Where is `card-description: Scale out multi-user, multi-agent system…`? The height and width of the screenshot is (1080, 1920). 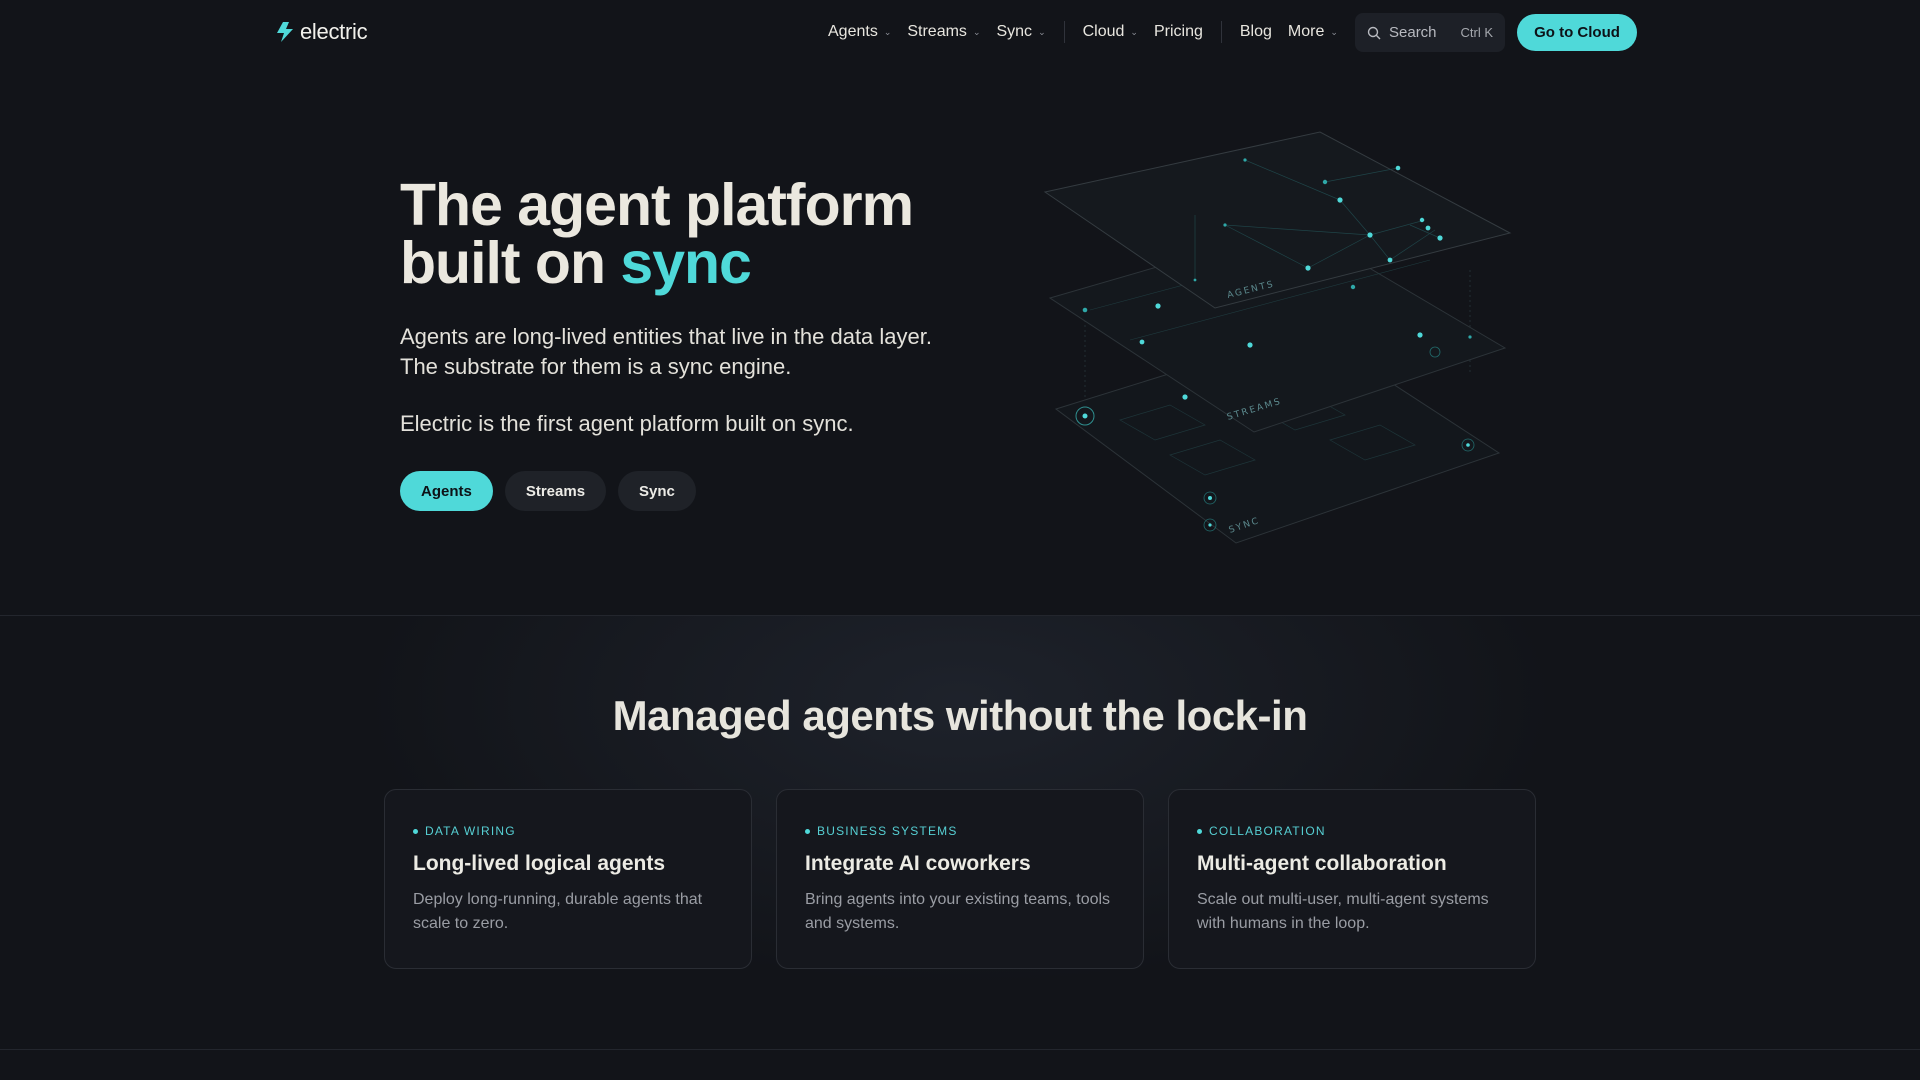 card-description: Scale out multi-user, multi-agent system… is located at coordinates (1343, 911).